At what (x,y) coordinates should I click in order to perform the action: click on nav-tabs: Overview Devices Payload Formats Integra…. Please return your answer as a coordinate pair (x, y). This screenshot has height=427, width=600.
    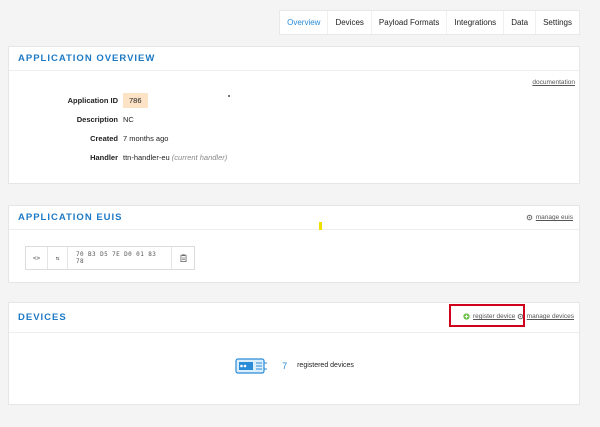
    Looking at the image, I should click on (429, 22).